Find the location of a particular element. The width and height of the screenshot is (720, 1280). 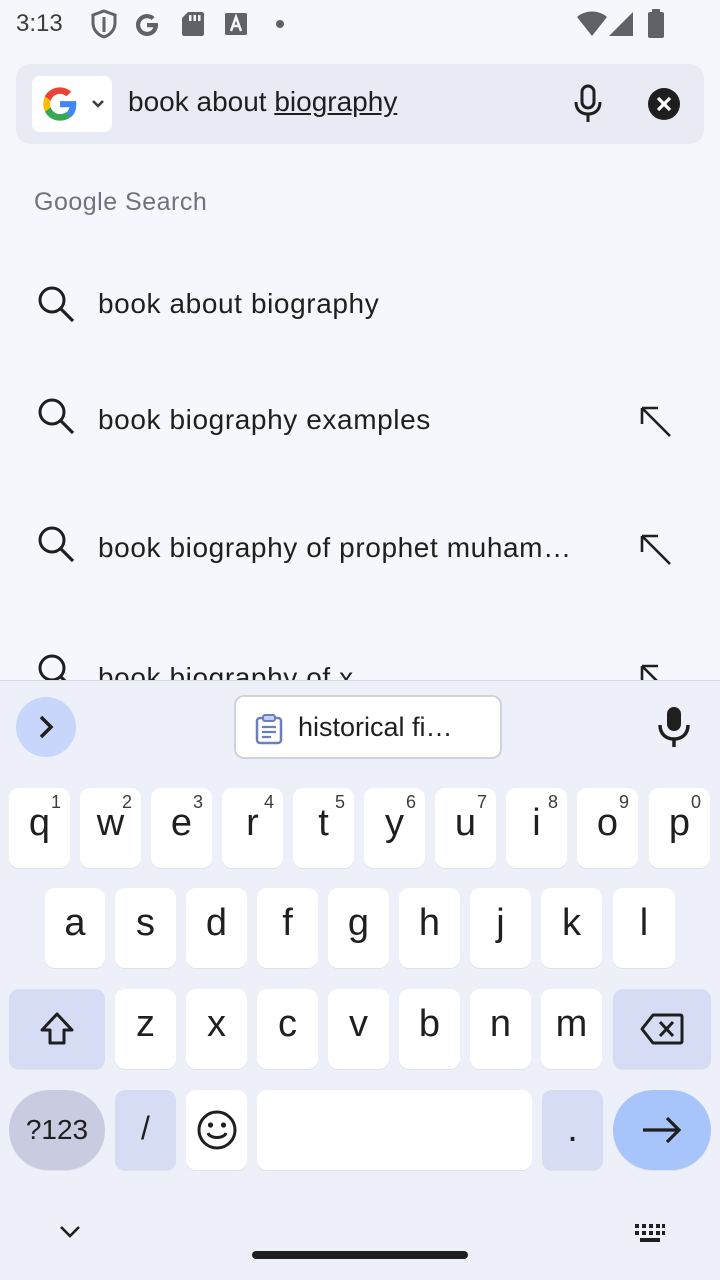

key-u: u7 is located at coordinates (465, 828).